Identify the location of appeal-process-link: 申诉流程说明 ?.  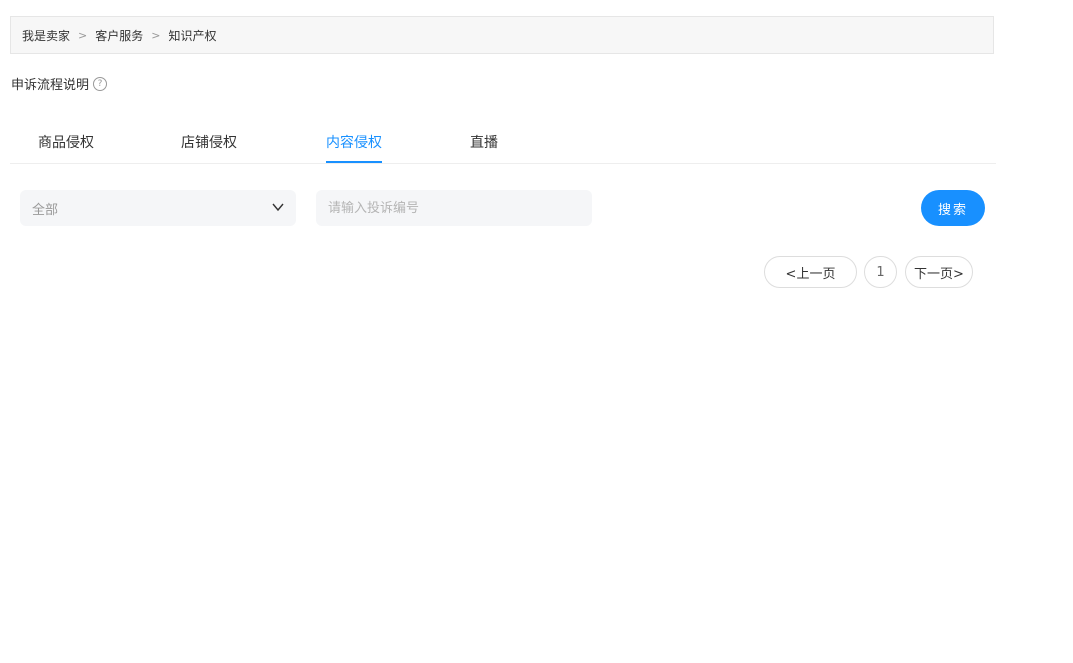
(59, 83).